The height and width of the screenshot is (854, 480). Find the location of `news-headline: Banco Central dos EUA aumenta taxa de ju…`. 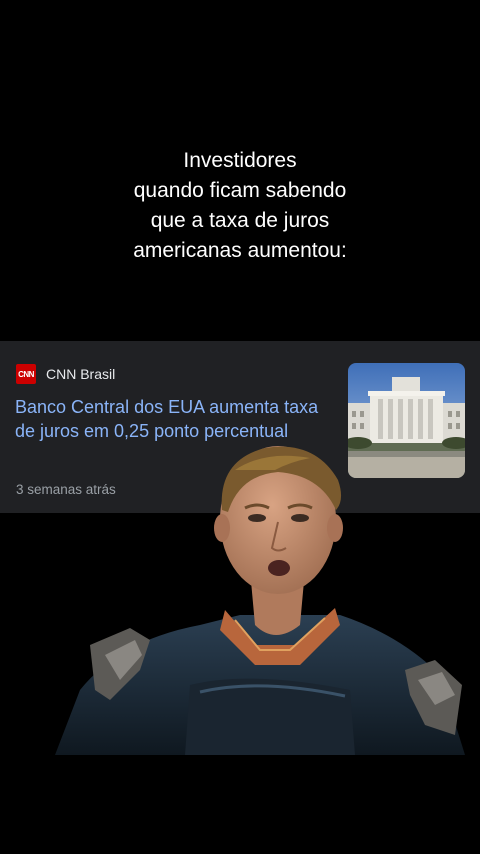

news-headline: Banco Central dos EUA aumenta taxa de ju… is located at coordinates (170, 419).